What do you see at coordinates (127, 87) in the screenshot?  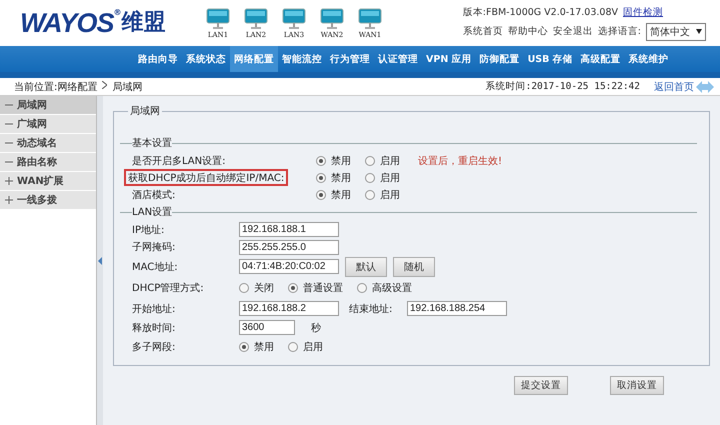 I see `breadcrumb-current: 局域网` at bounding box center [127, 87].